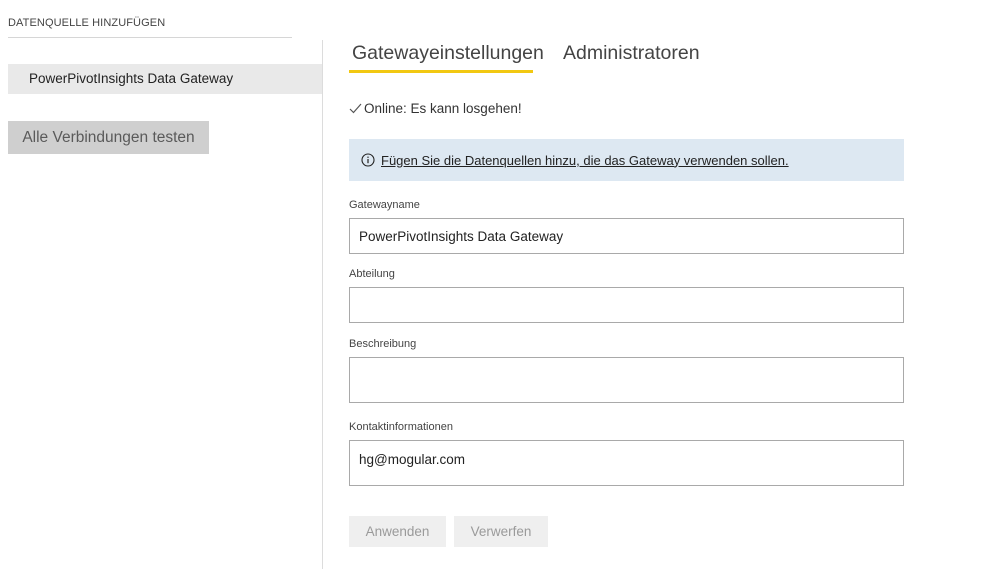 The height and width of the screenshot is (569, 1000). What do you see at coordinates (443, 108) in the screenshot?
I see `status-text: Online: Es kann losgehen!` at bounding box center [443, 108].